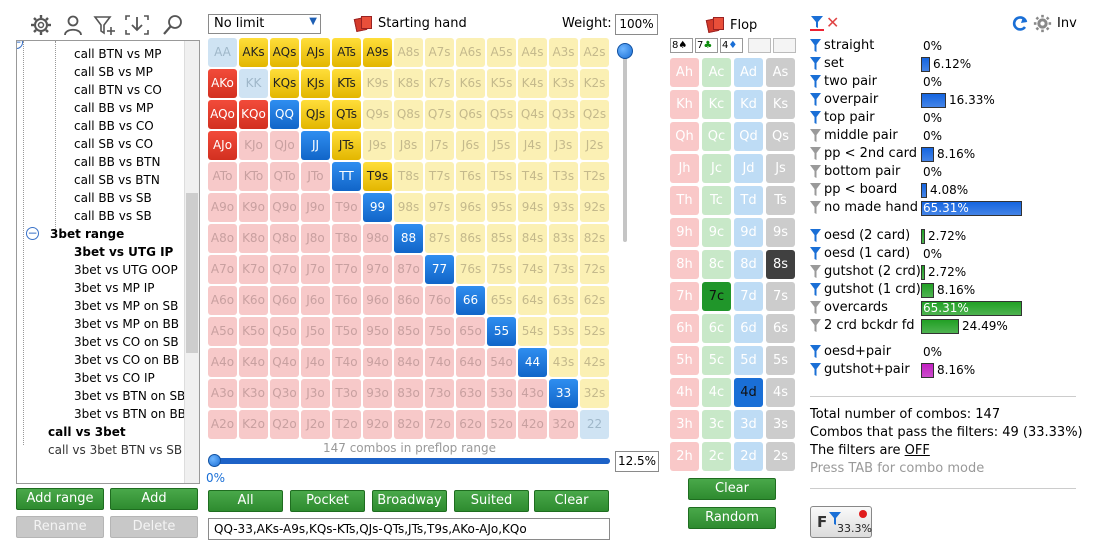  I want to click on hand-cell: 72s, so click(594, 269).